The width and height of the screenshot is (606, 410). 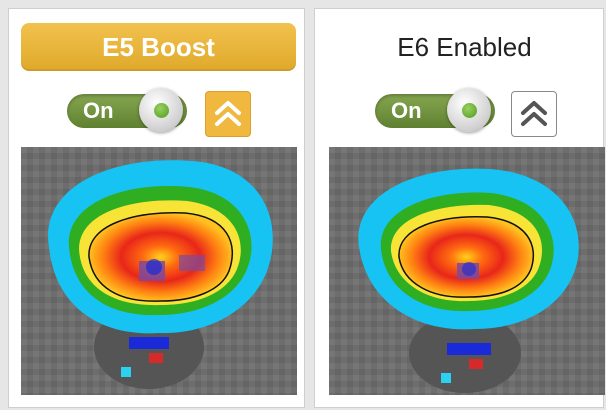 What do you see at coordinates (438, 109) in the screenshot?
I see `toggle-switch-e6: On` at bounding box center [438, 109].